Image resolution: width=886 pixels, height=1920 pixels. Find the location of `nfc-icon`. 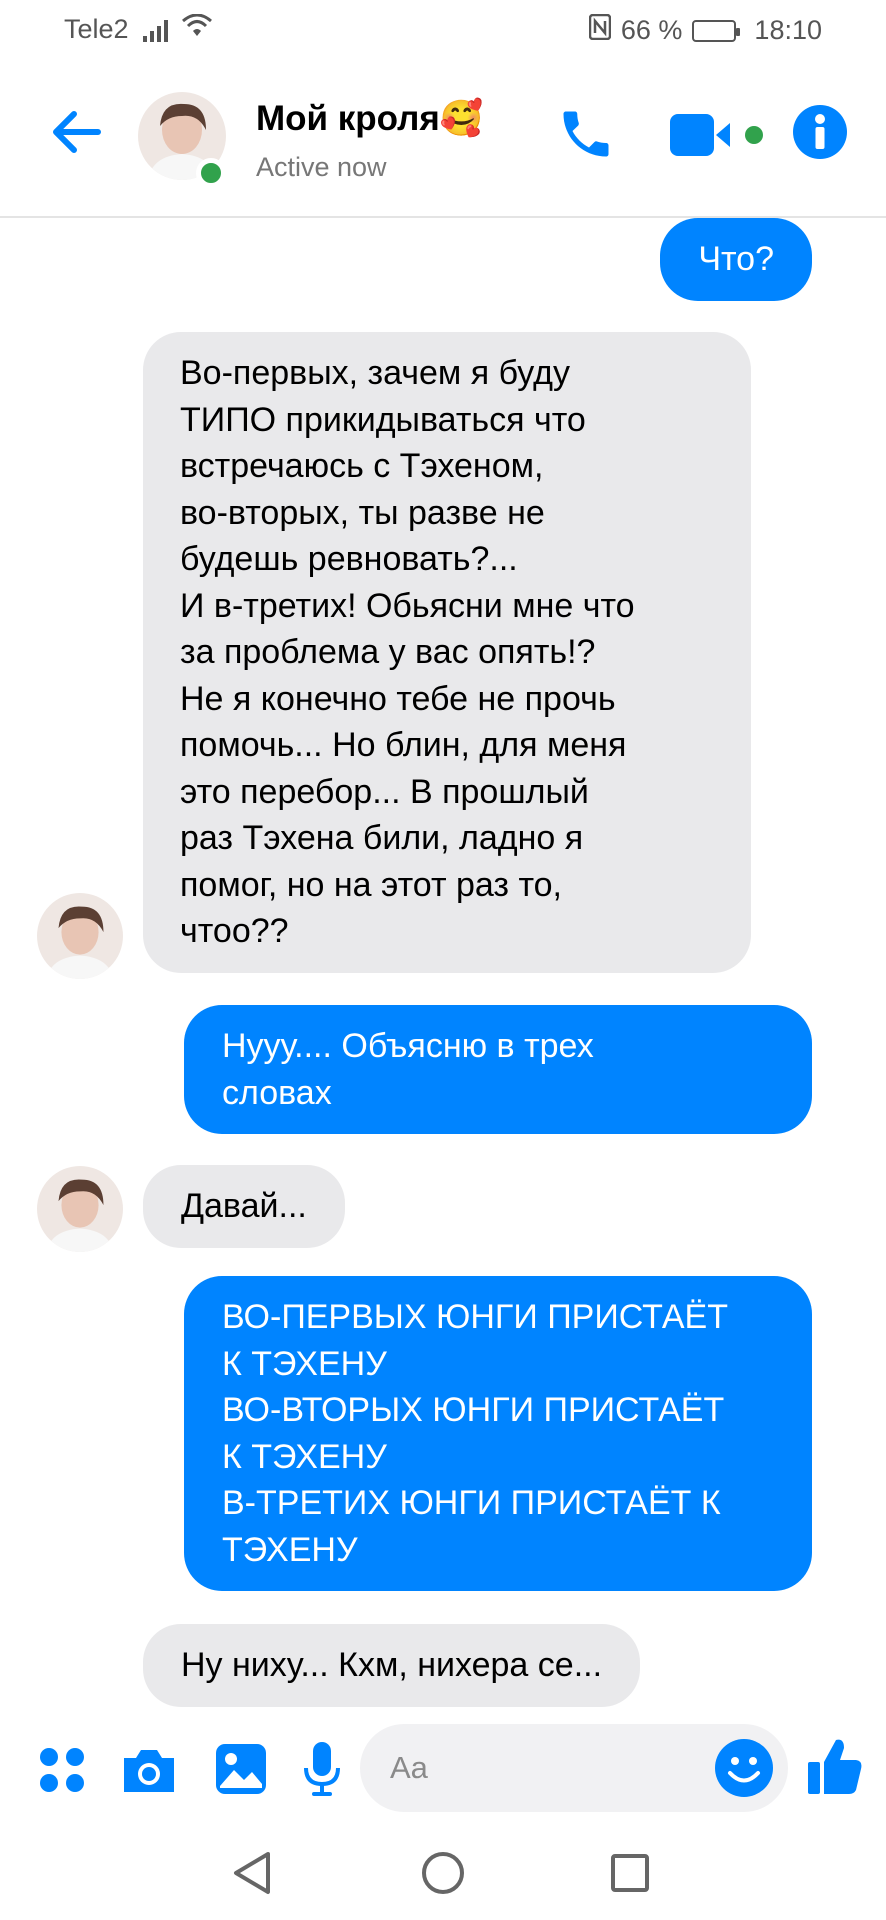

nfc-icon is located at coordinates (600, 30).